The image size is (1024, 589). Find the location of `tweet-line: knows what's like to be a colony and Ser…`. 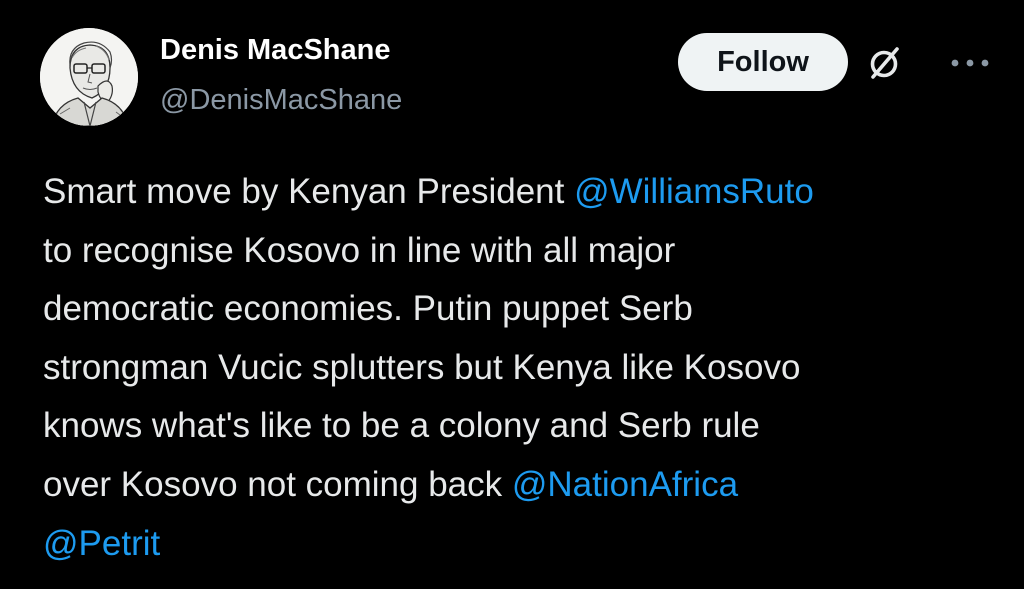

tweet-line: knows what's like to be a colony and Ser… is located at coordinates (401, 426).